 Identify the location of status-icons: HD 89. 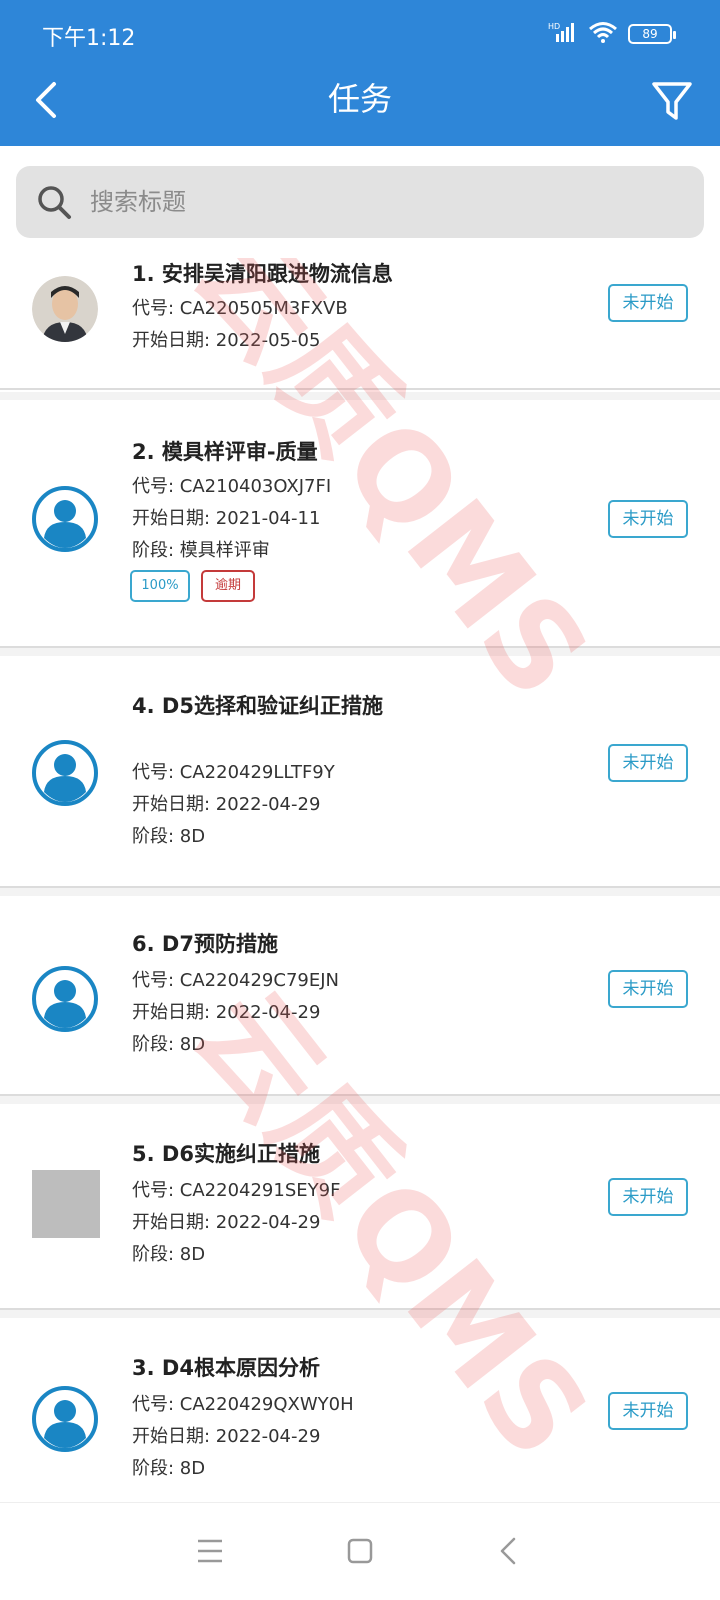
(612, 34).